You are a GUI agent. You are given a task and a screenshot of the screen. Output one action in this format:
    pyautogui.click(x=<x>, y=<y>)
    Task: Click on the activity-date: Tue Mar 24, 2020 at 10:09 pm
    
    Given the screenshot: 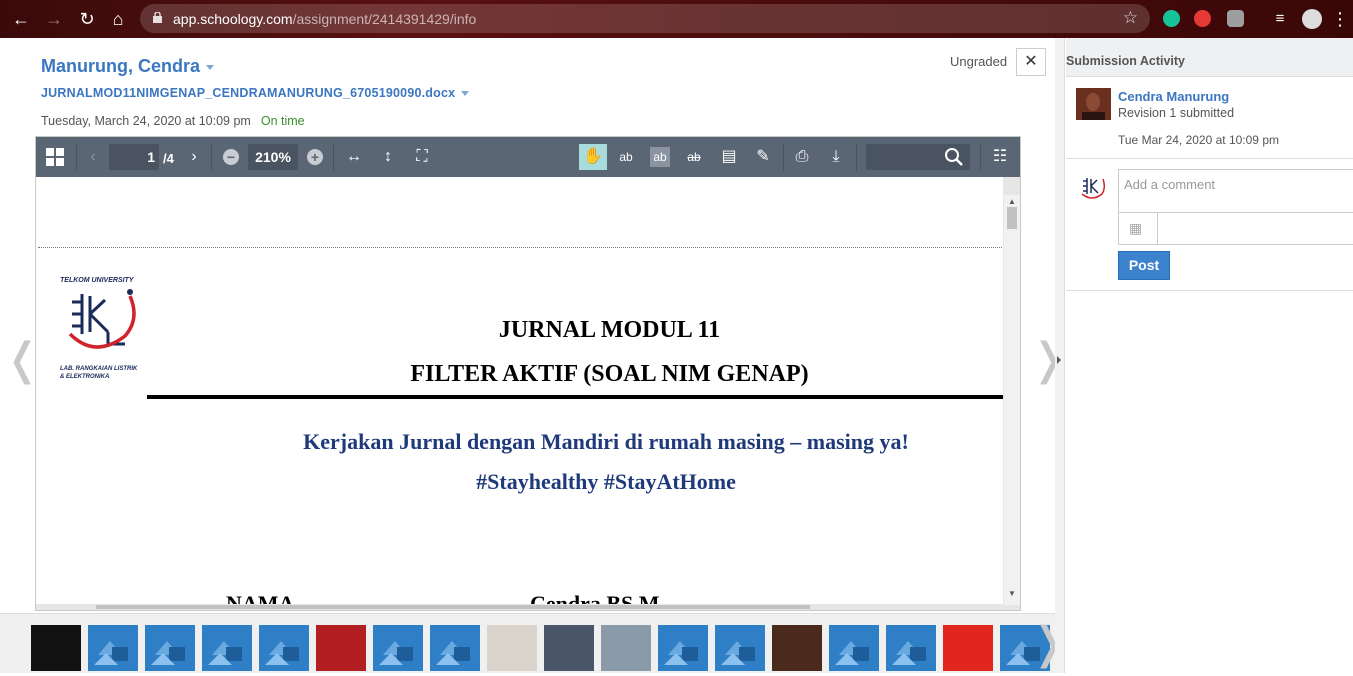 What is the action you would take?
    pyautogui.click(x=1198, y=140)
    